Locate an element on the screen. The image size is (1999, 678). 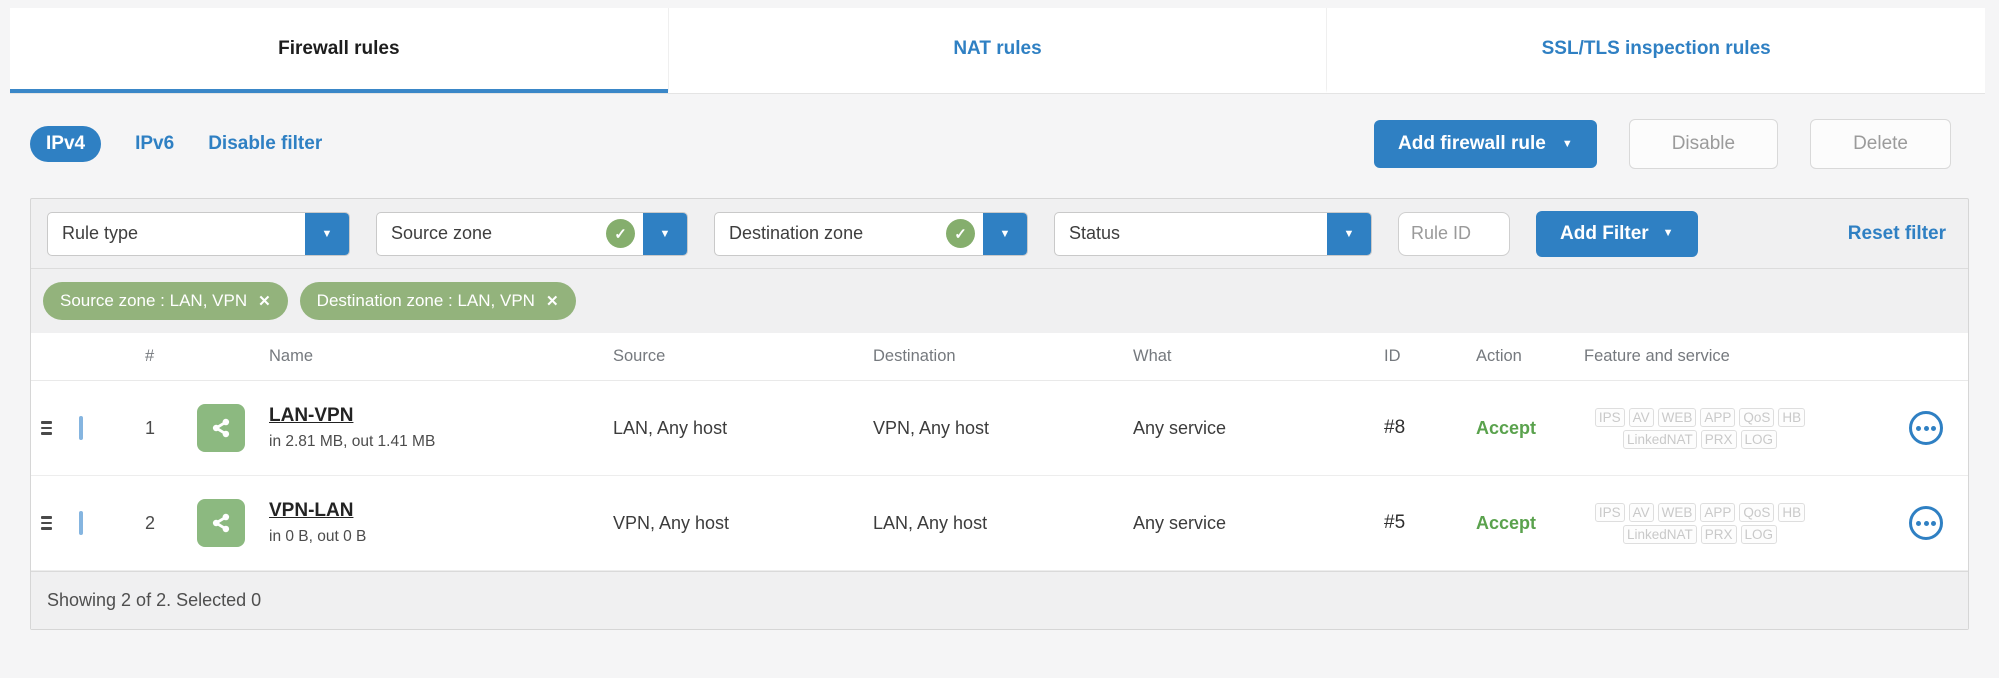
tab-ssl-tls-inspection-rules-label: SSL/TLS inspection rules is located at coordinates (1656, 48).